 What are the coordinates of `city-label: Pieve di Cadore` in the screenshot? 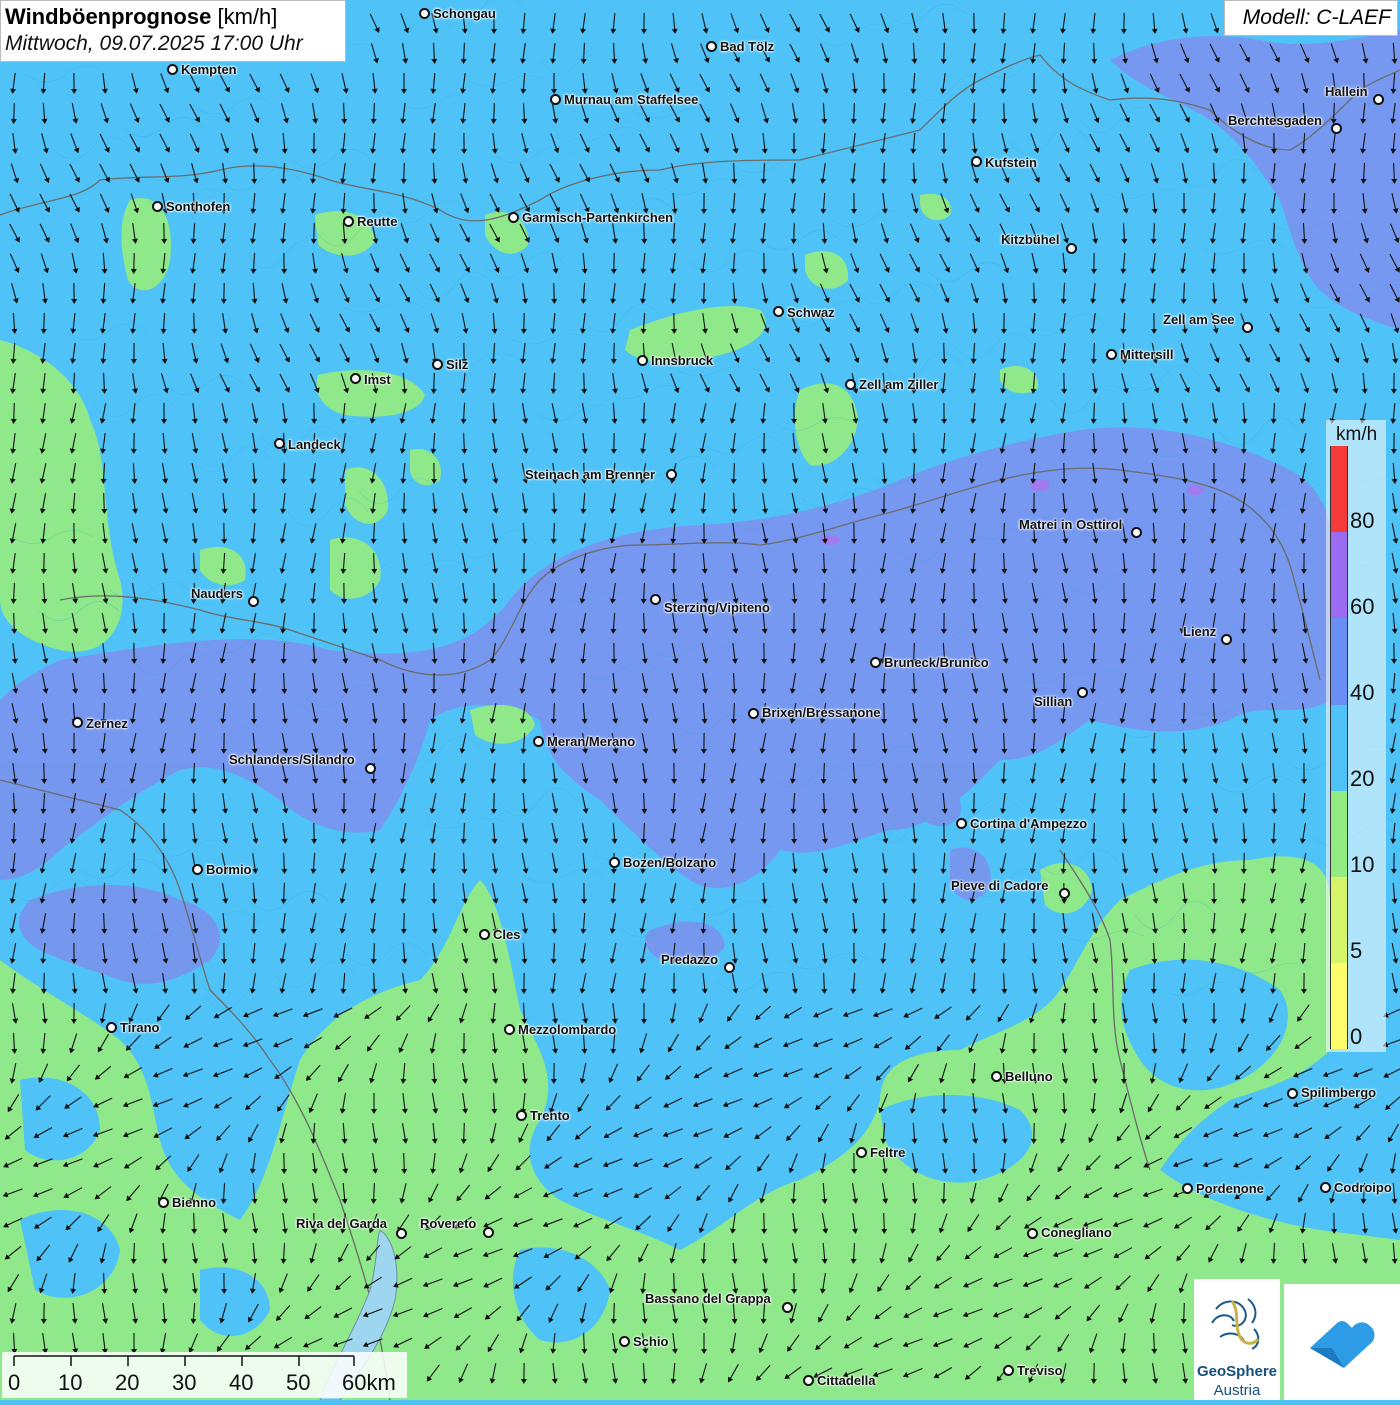 It's located at (1000, 885).